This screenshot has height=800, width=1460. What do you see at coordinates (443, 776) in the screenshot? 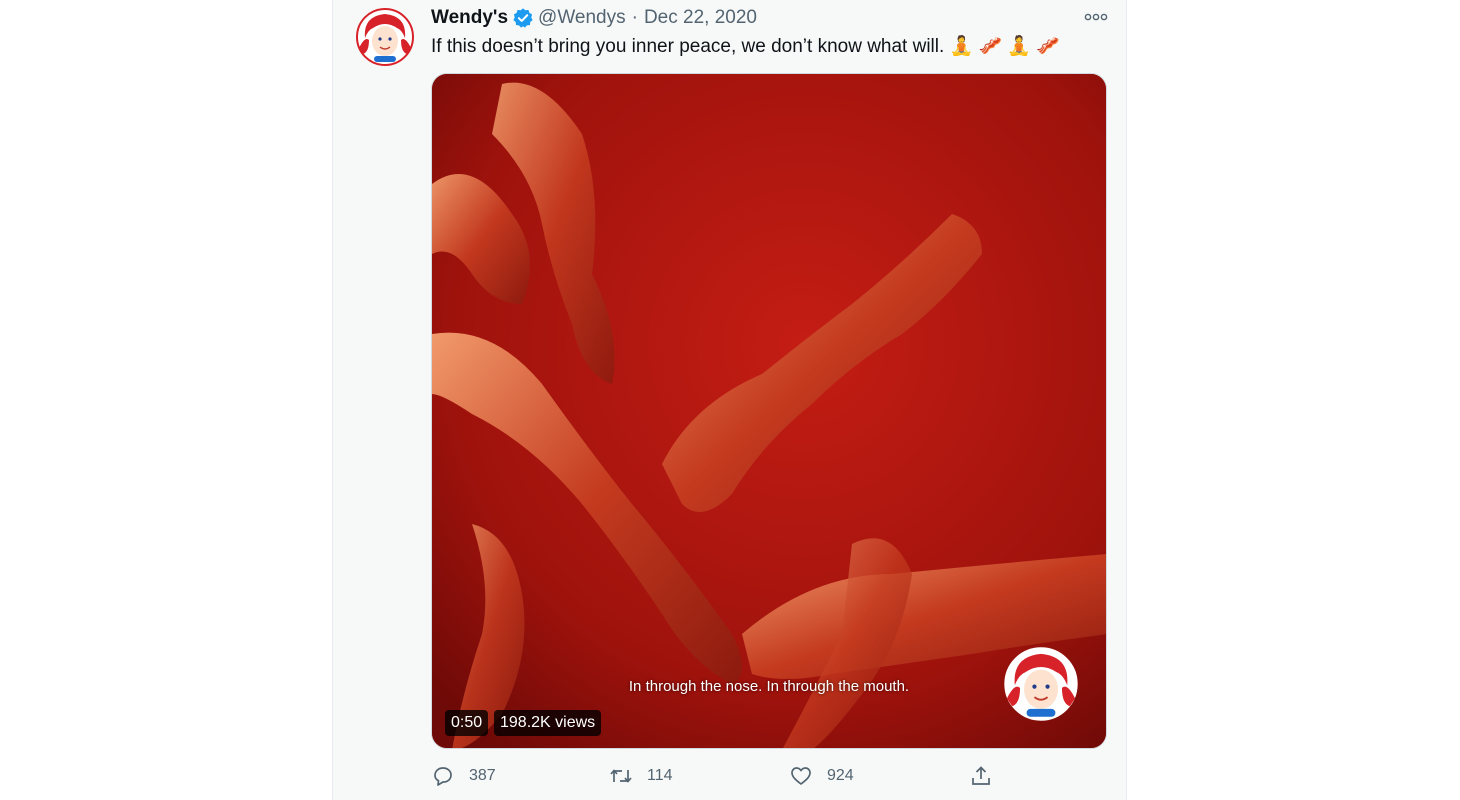
I see `reply-icon` at bounding box center [443, 776].